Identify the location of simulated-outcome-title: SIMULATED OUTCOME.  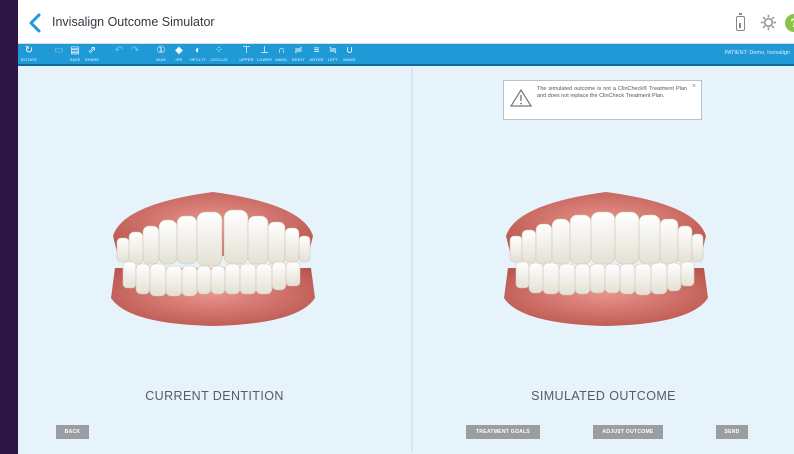
(603, 396).